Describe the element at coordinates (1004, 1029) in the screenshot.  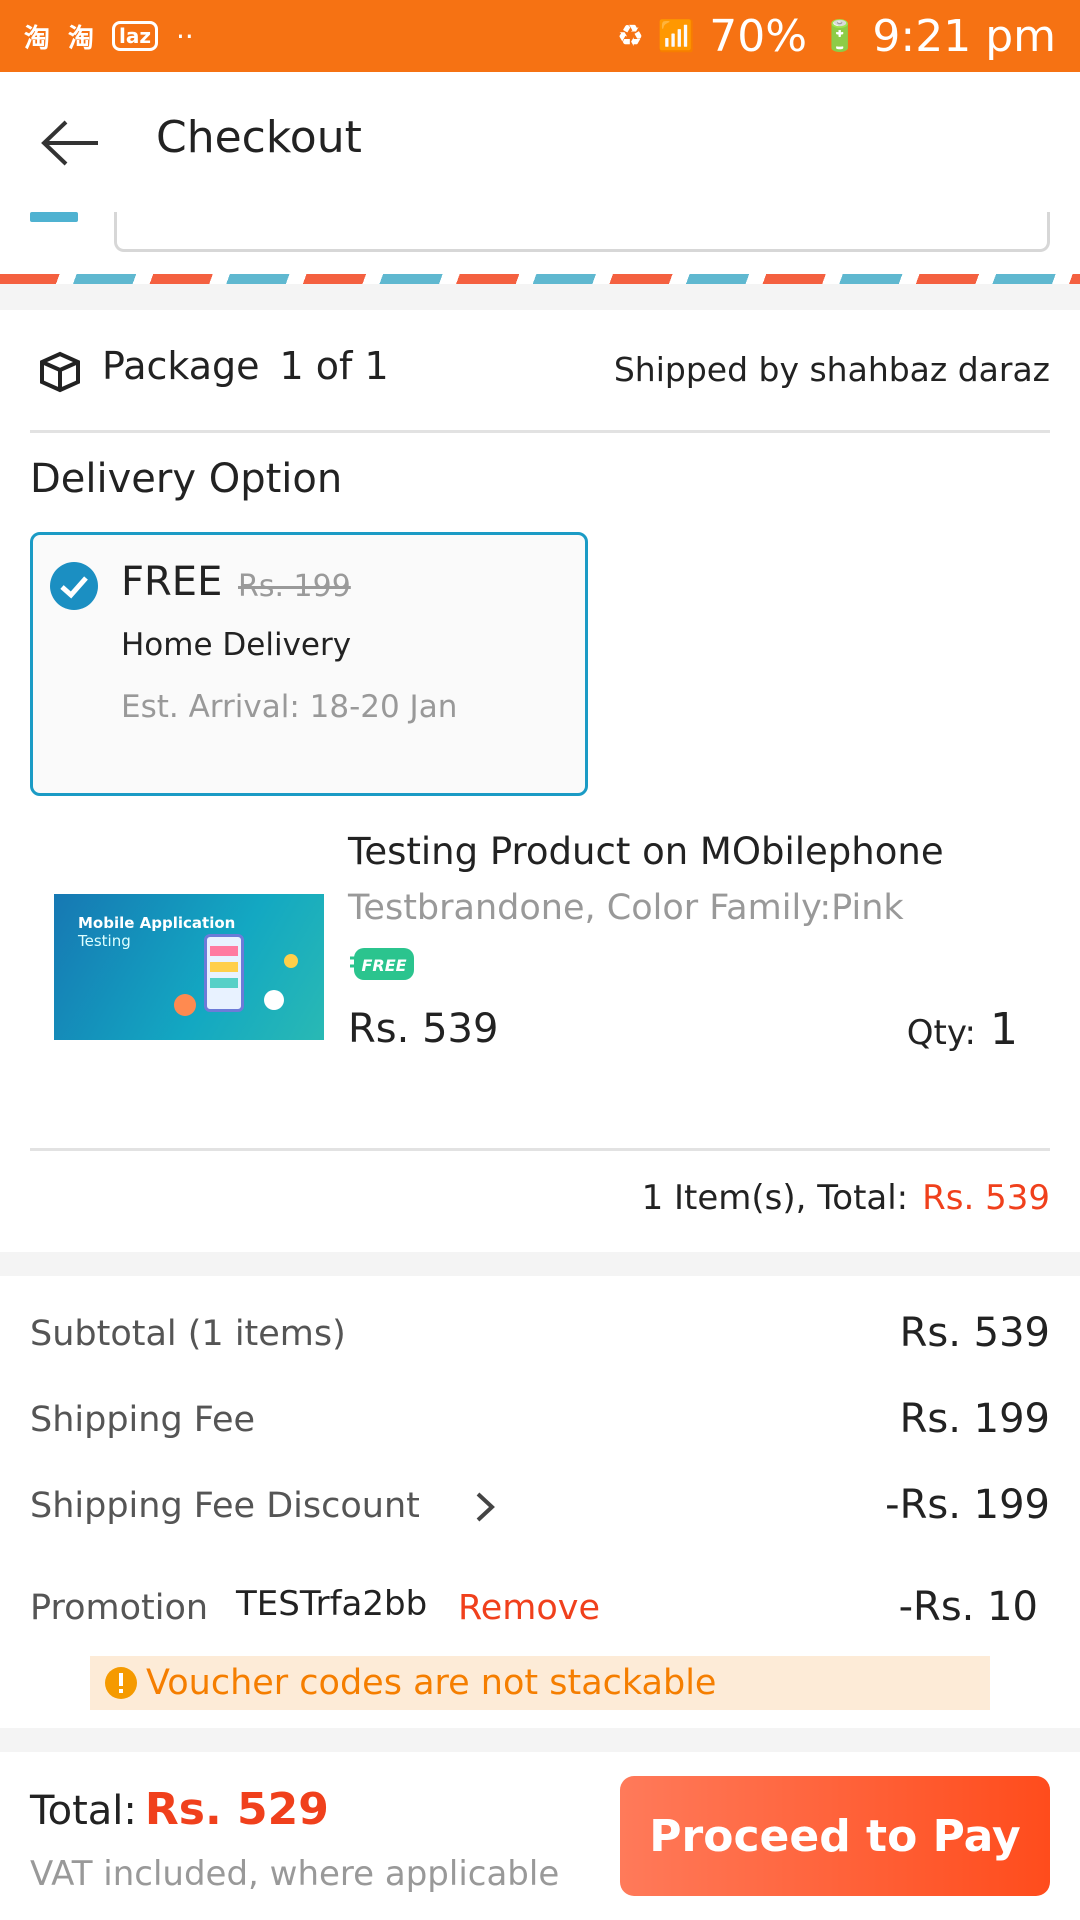
I see `qty-value: 1` at that location.